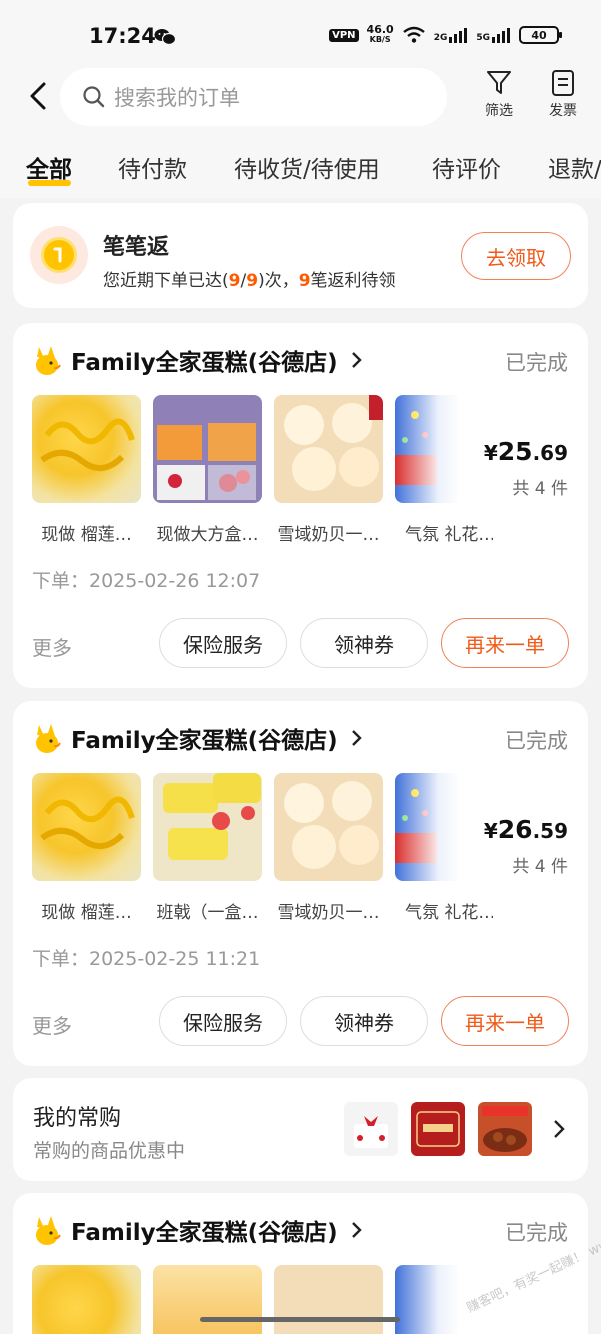 The height and width of the screenshot is (1334, 601). What do you see at coordinates (499, 82) in the screenshot?
I see `filter-icon` at bounding box center [499, 82].